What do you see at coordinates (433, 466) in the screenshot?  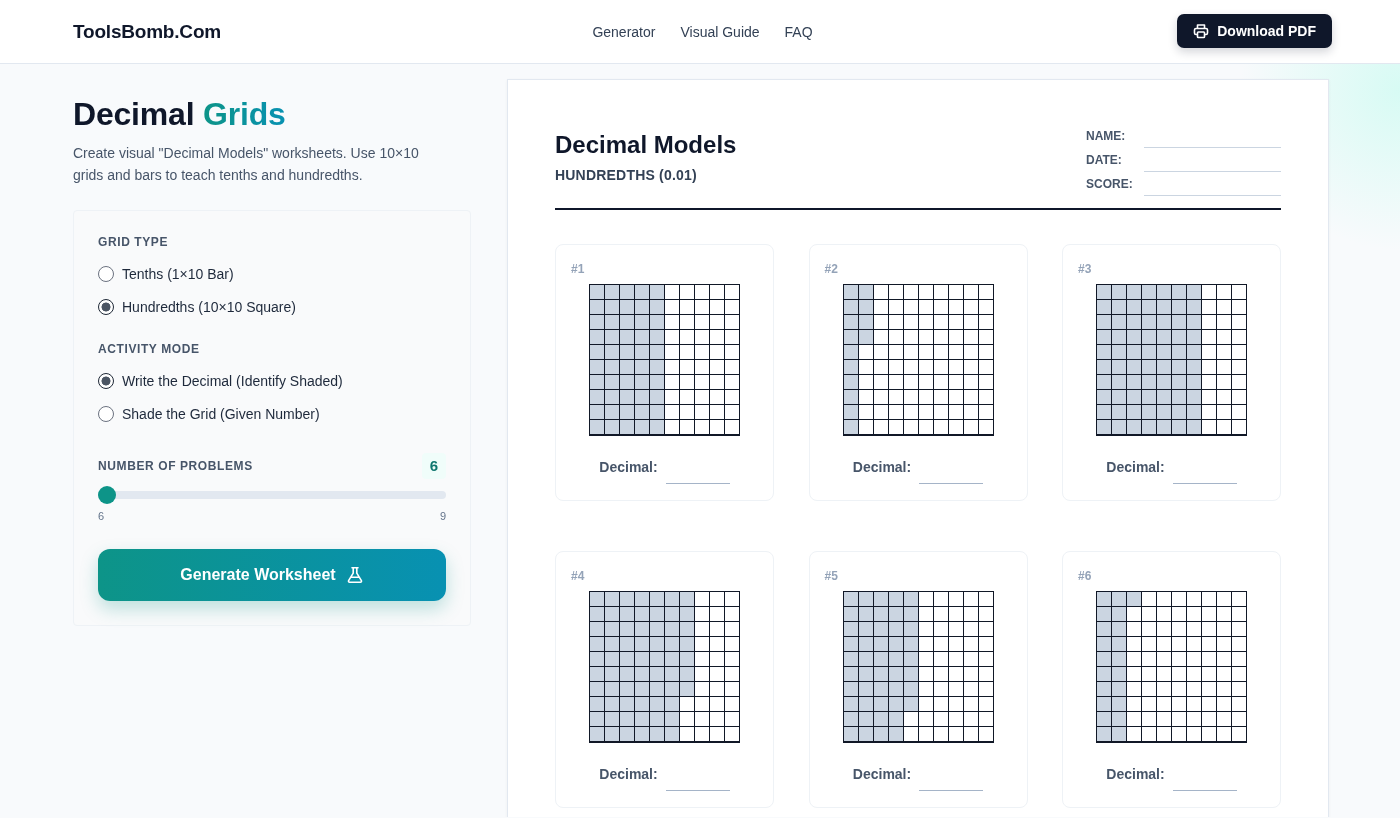 I see `problem-count-value: 6` at bounding box center [433, 466].